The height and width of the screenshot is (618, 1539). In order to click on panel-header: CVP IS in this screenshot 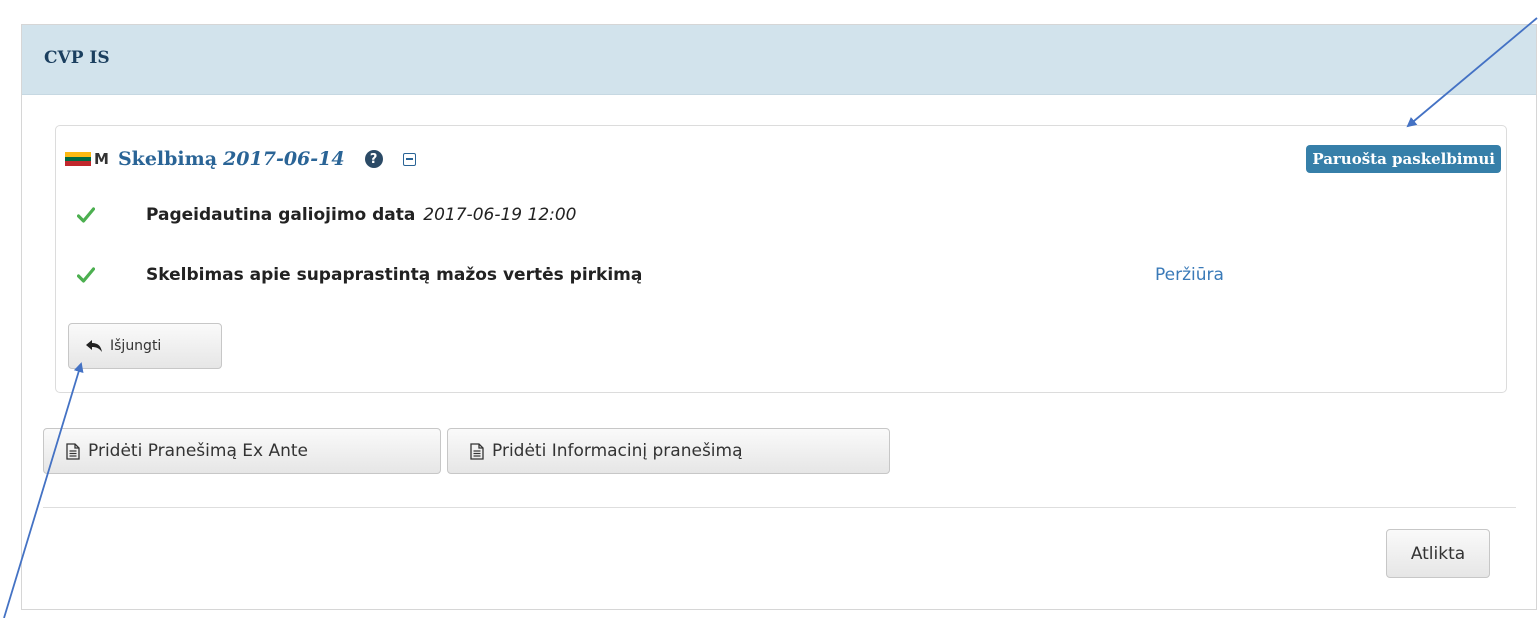, I will do `click(779, 60)`.